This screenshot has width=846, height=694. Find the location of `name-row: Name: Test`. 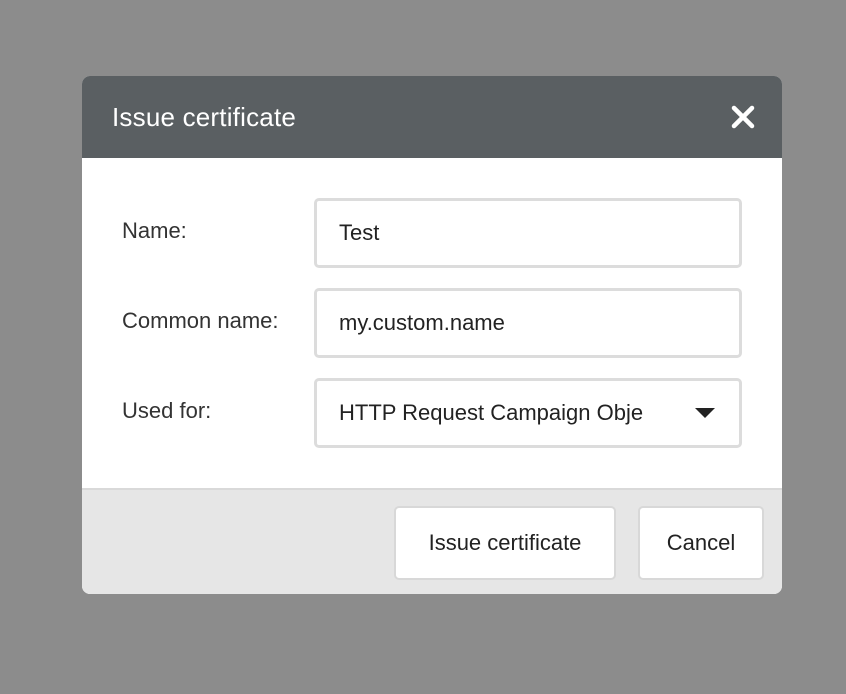

name-row: Name: Test is located at coordinates (432, 233).